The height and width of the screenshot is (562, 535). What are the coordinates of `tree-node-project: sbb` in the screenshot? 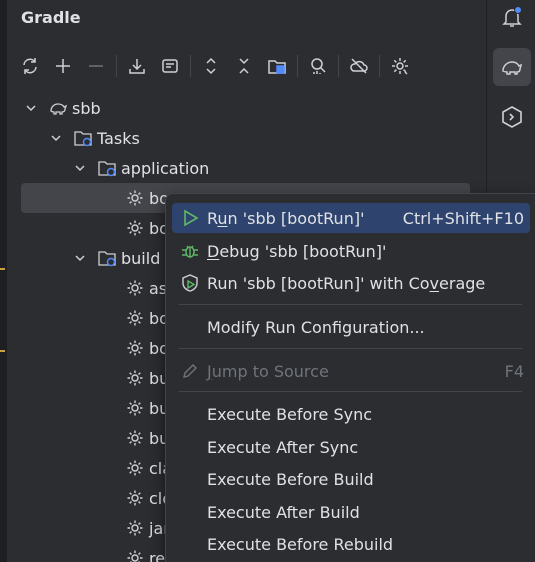 It's located at (62, 108).